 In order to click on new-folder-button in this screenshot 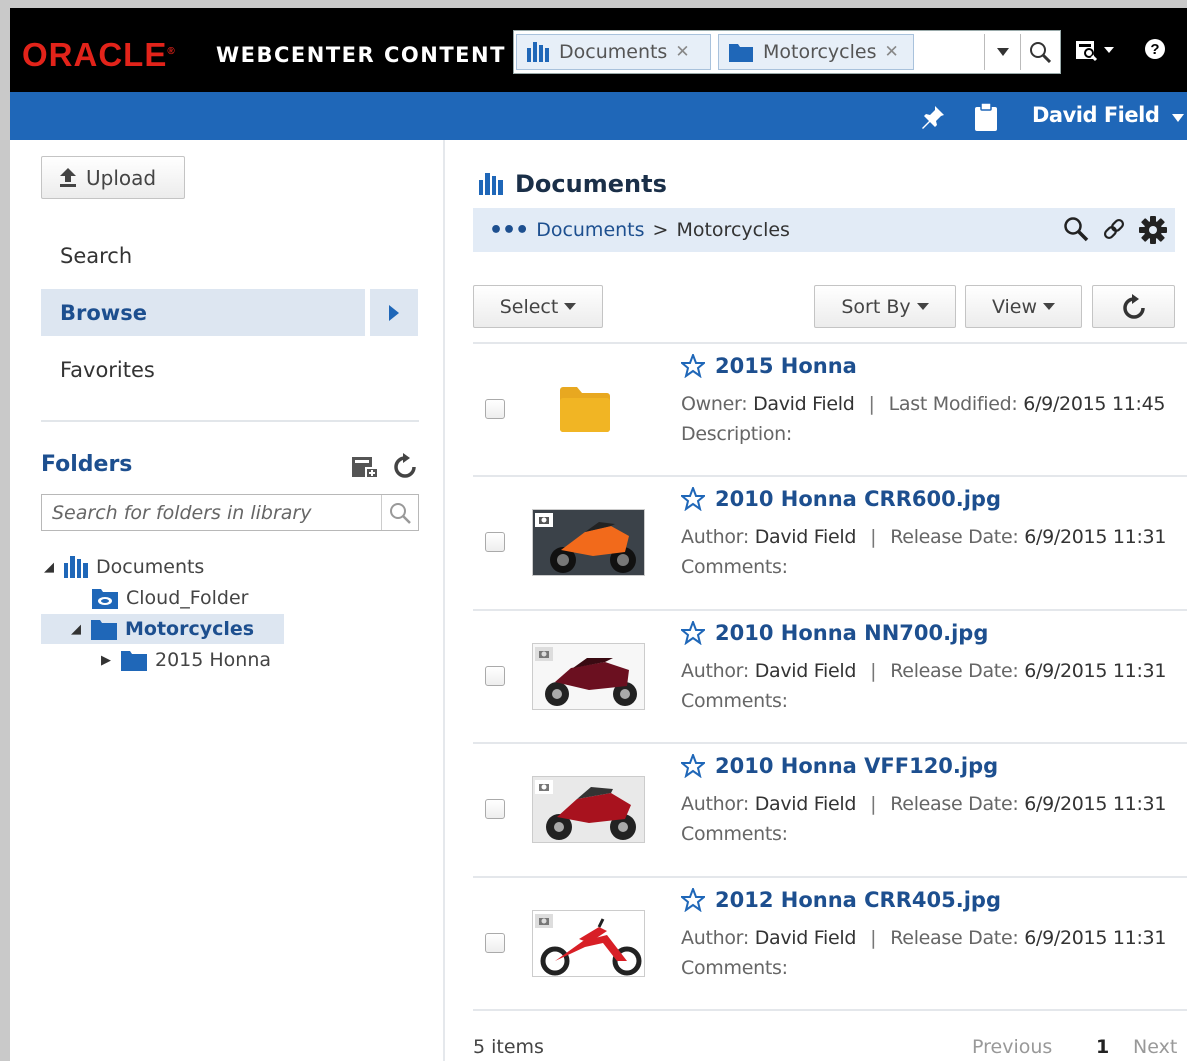, I will do `click(366, 469)`.